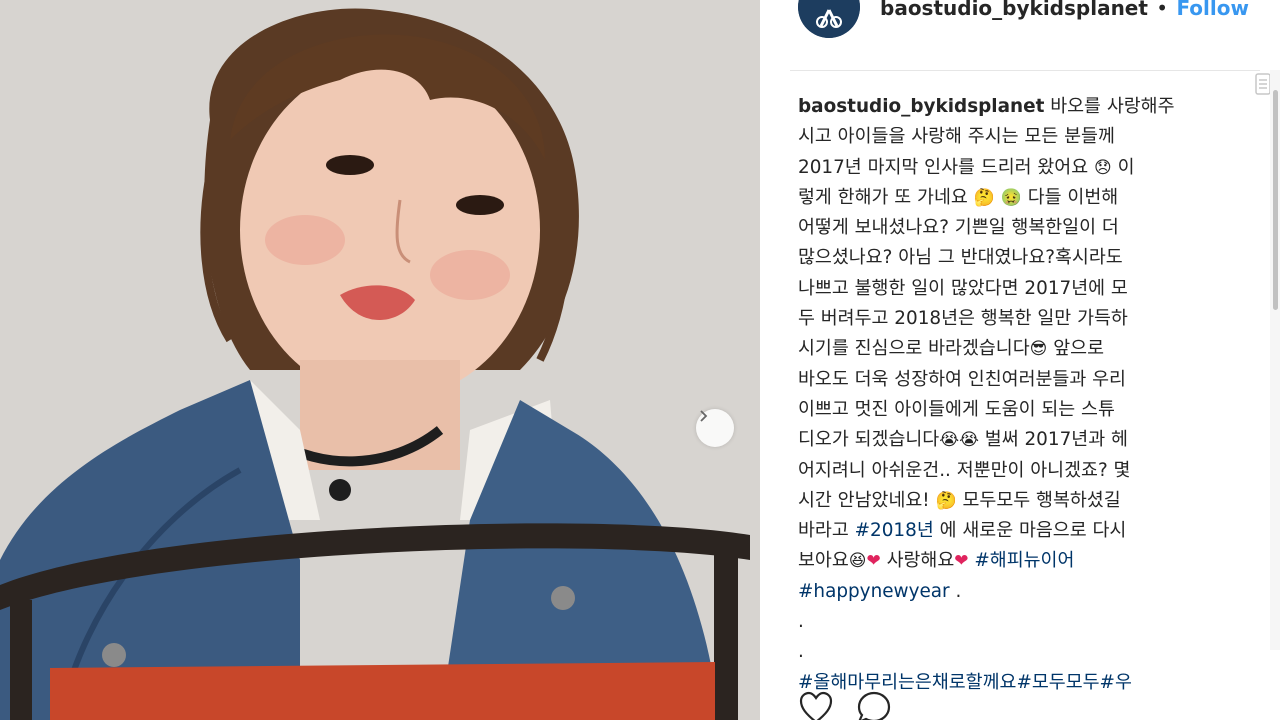  What do you see at coordinates (917, 561) in the screenshot?
I see `caption-text: 사랑해요` at bounding box center [917, 561].